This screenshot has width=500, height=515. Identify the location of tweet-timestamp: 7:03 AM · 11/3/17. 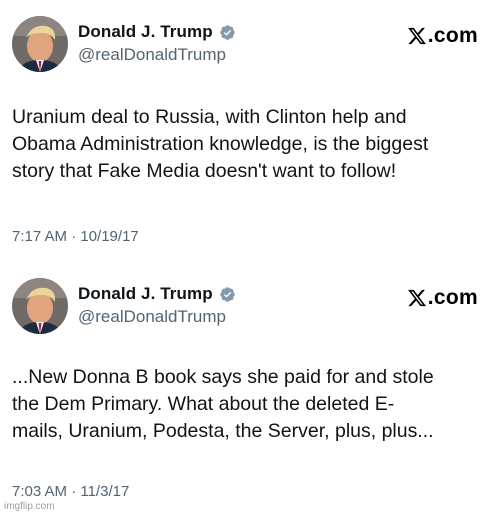
(70, 491).